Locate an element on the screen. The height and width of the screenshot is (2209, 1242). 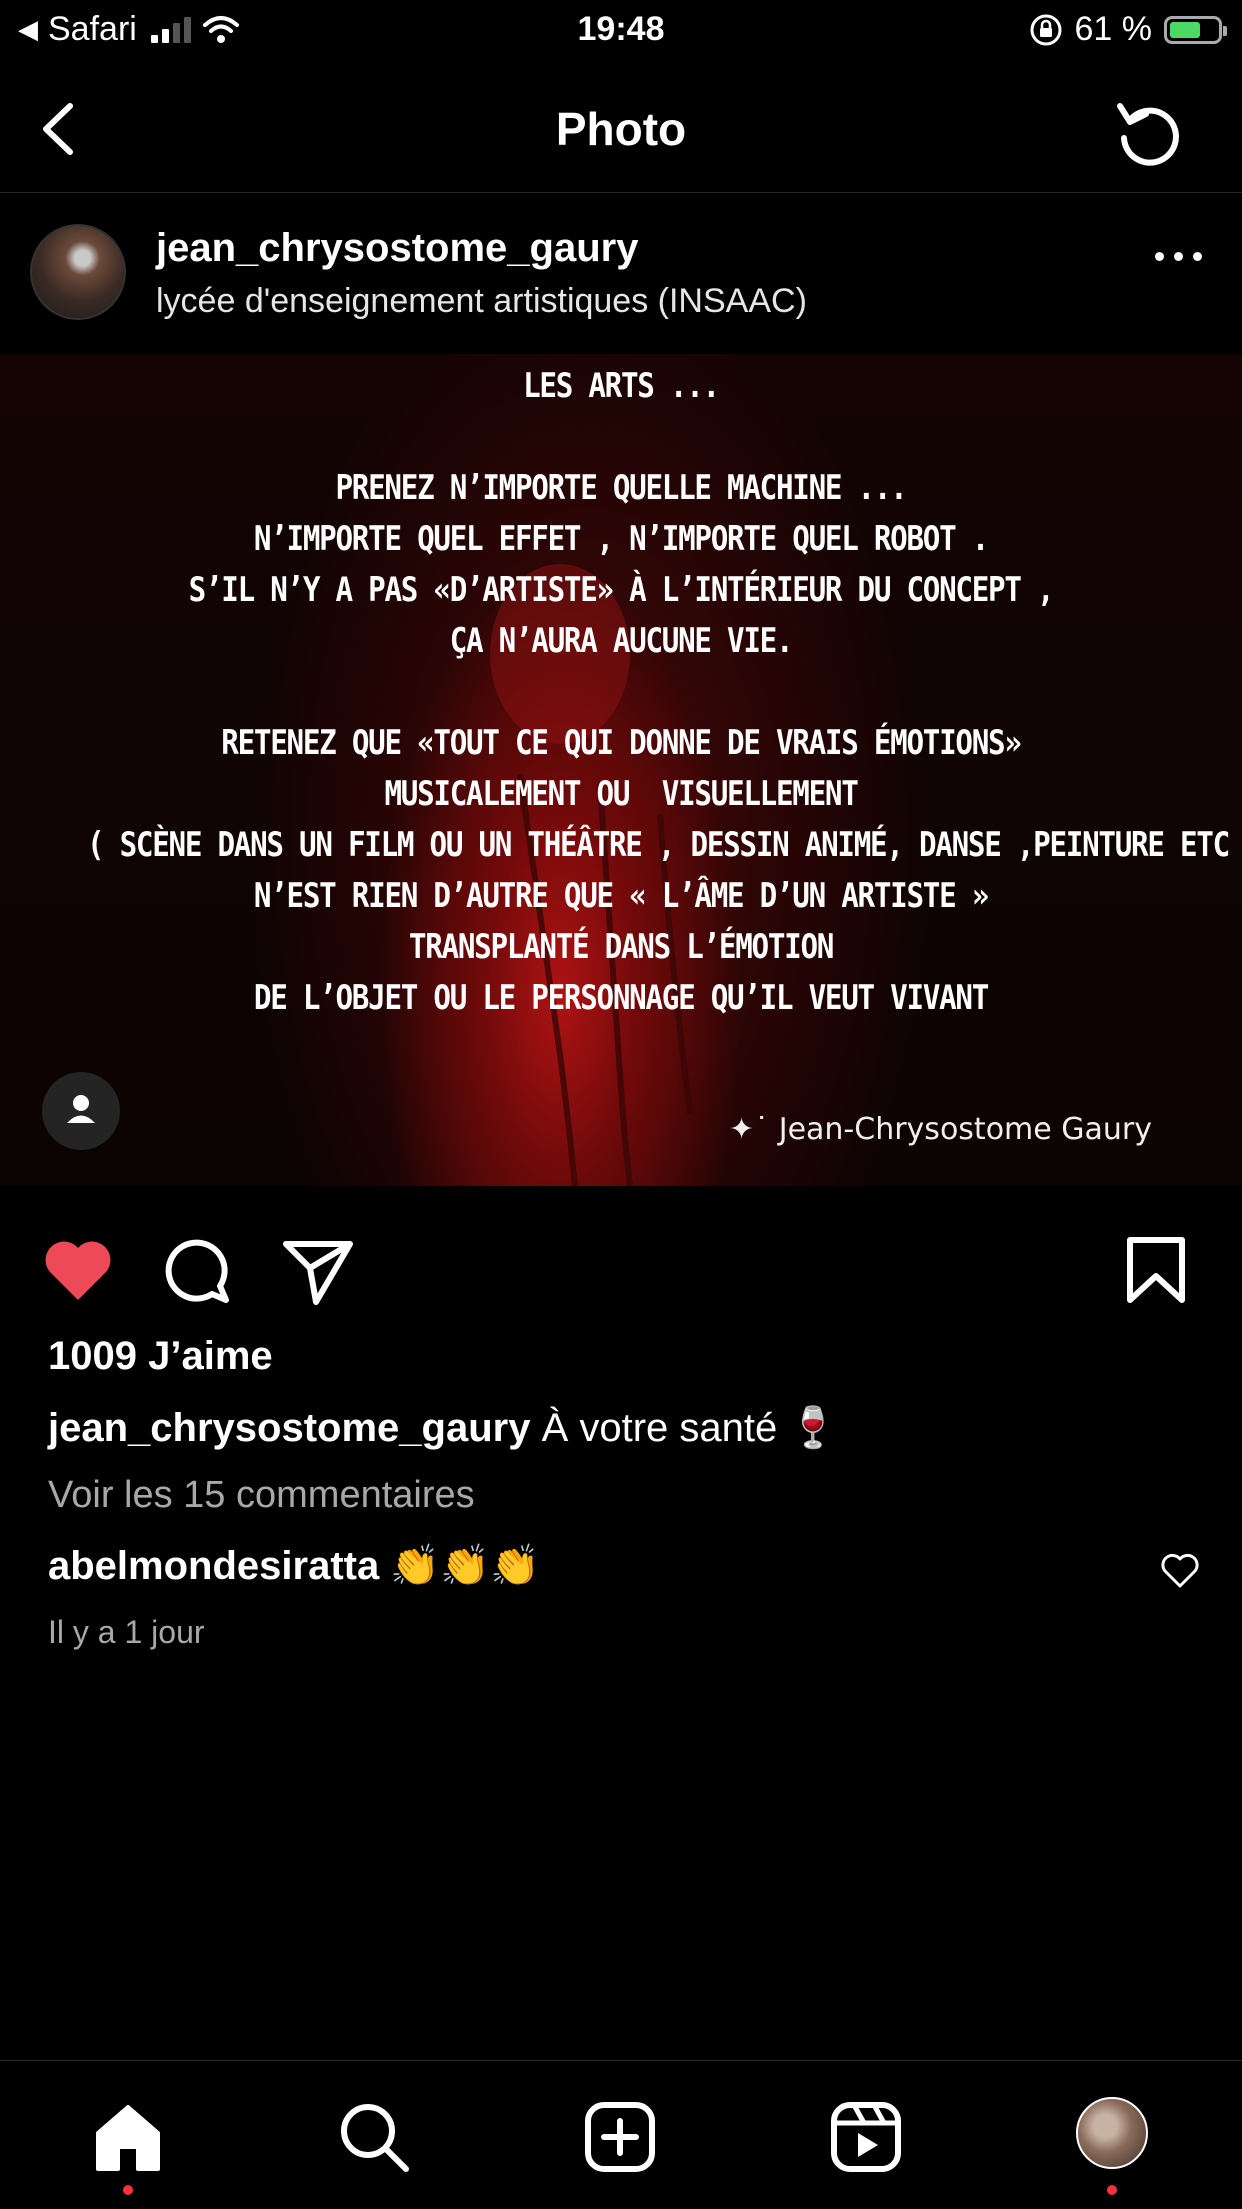
caption: jean_chrysostome_gaury À votre santé 🍷 is located at coordinates (443, 1427).